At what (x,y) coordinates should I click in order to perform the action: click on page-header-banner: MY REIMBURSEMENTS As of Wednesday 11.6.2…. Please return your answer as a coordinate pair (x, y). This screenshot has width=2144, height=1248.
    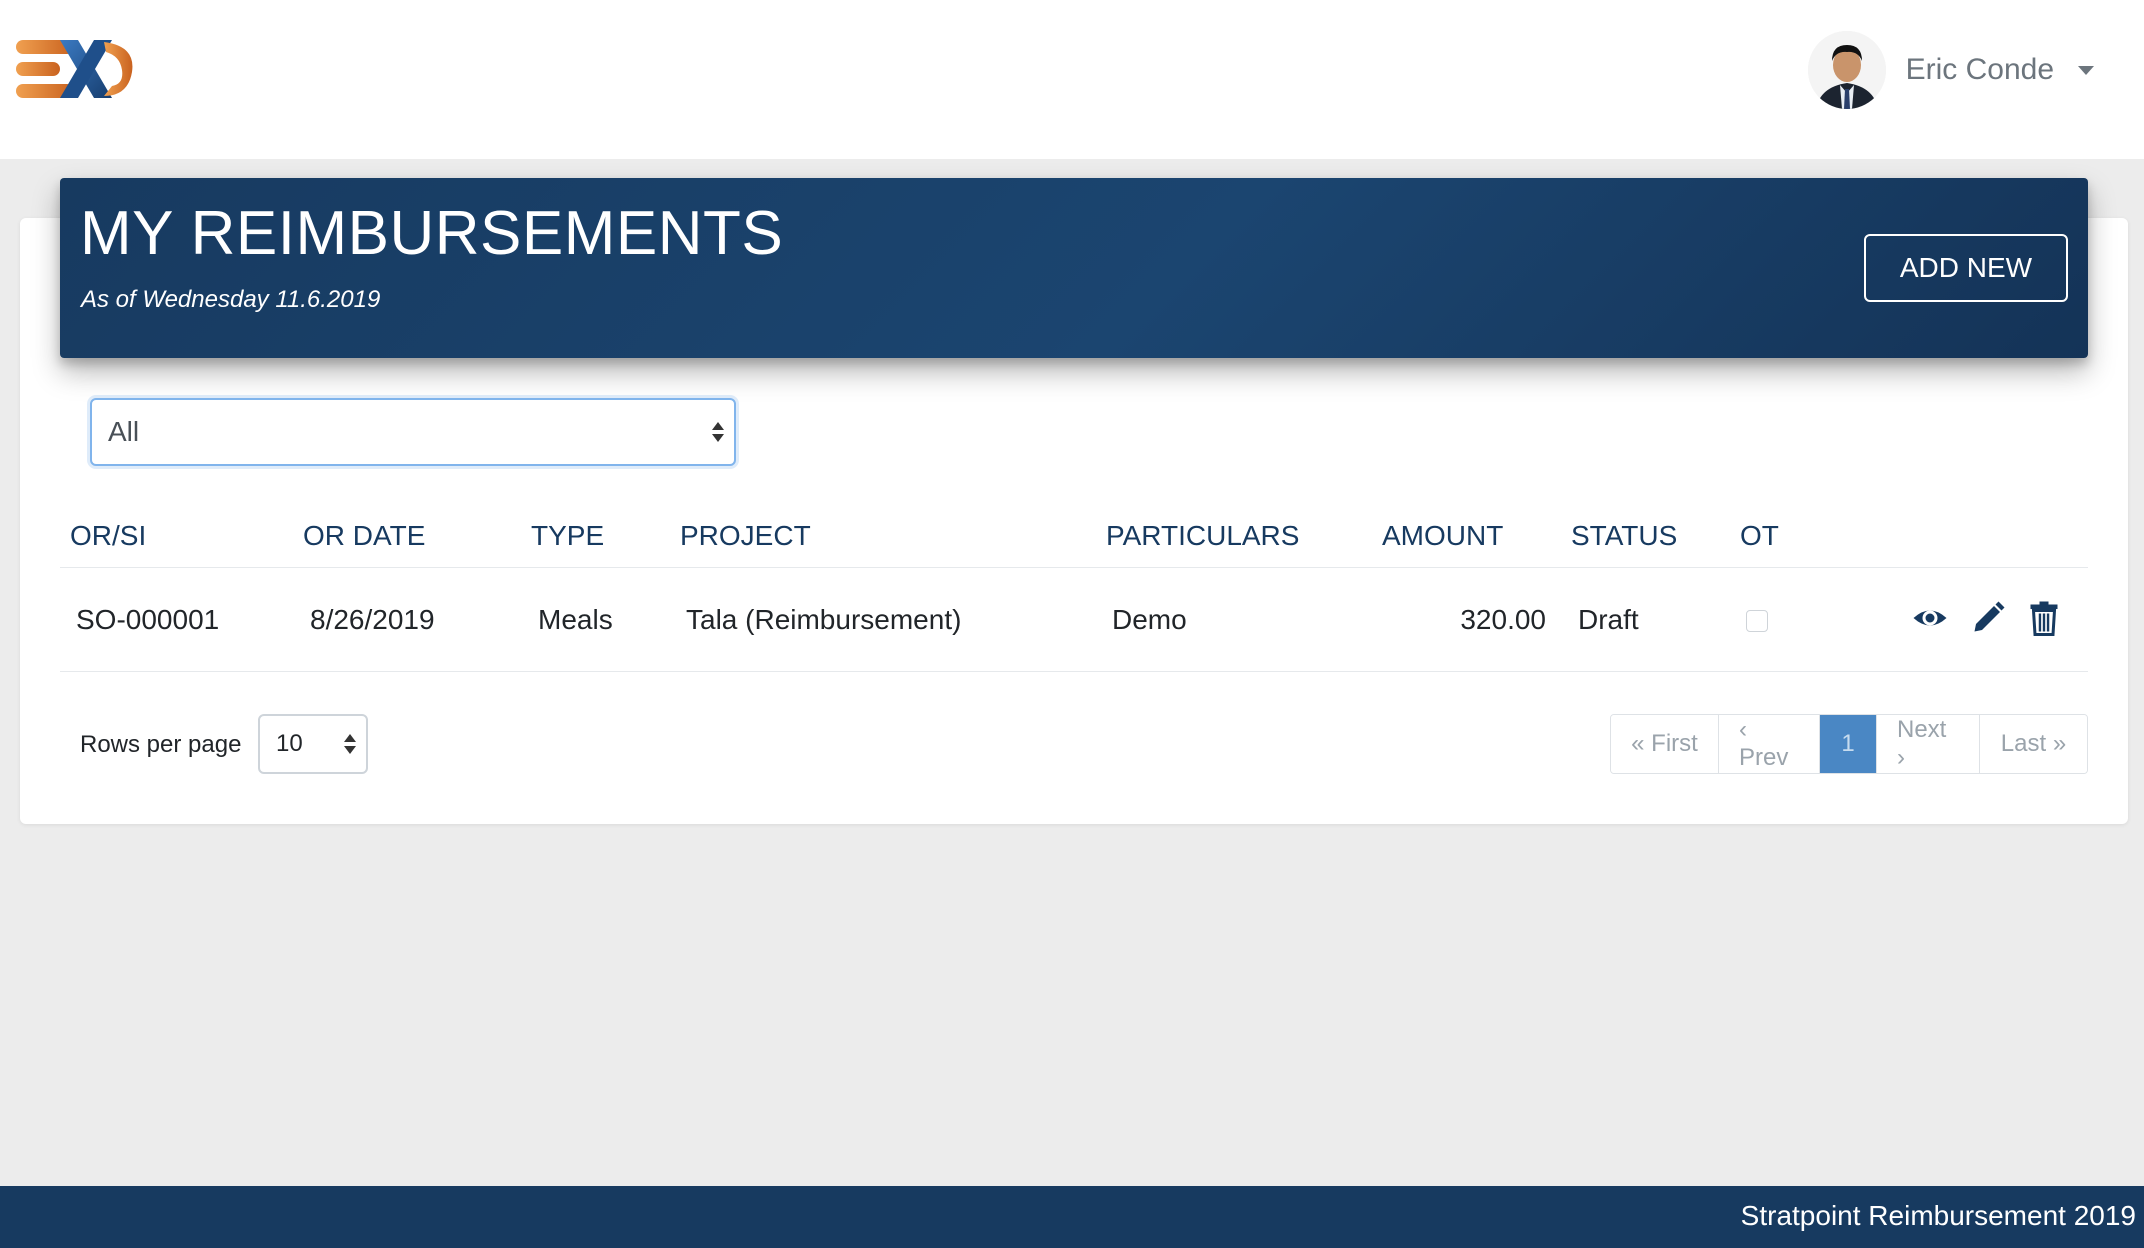
    Looking at the image, I should click on (1074, 268).